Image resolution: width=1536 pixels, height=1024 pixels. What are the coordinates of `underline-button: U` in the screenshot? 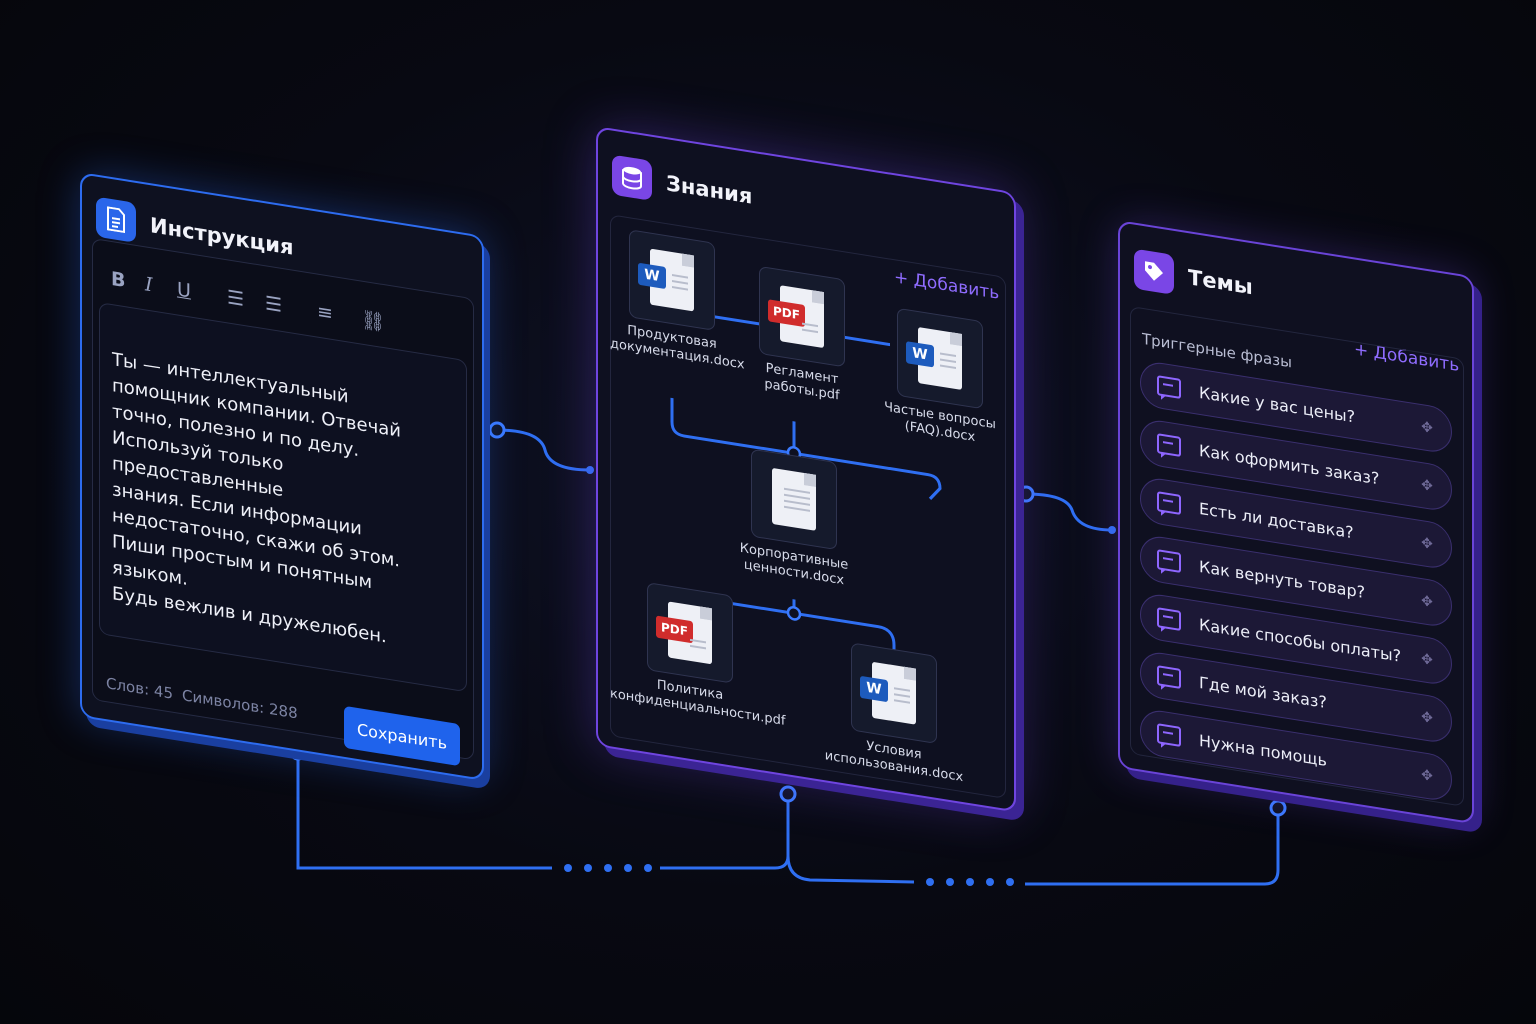 It's located at (184, 290).